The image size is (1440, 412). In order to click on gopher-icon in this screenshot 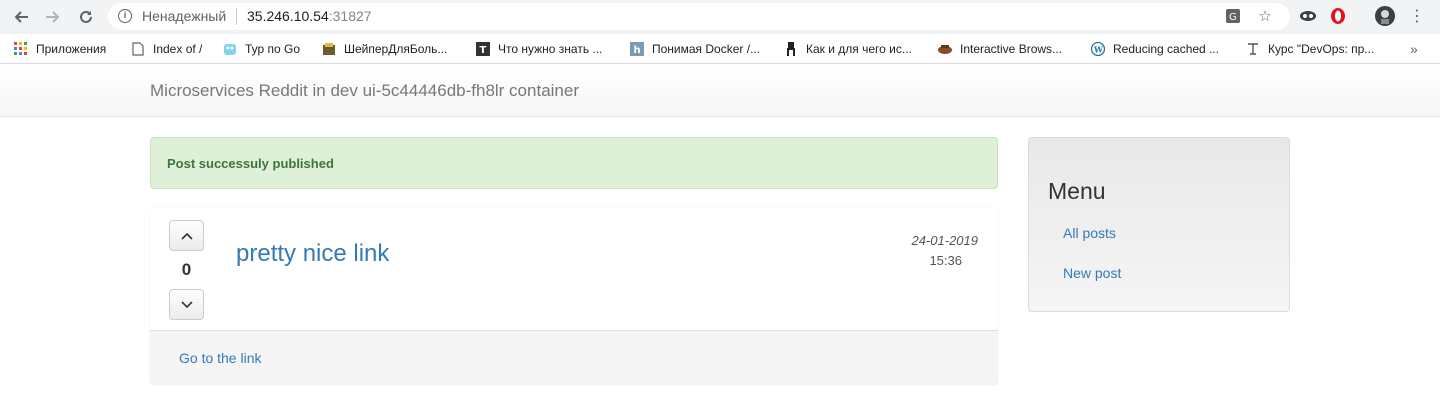, I will do `click(230, 49)`.